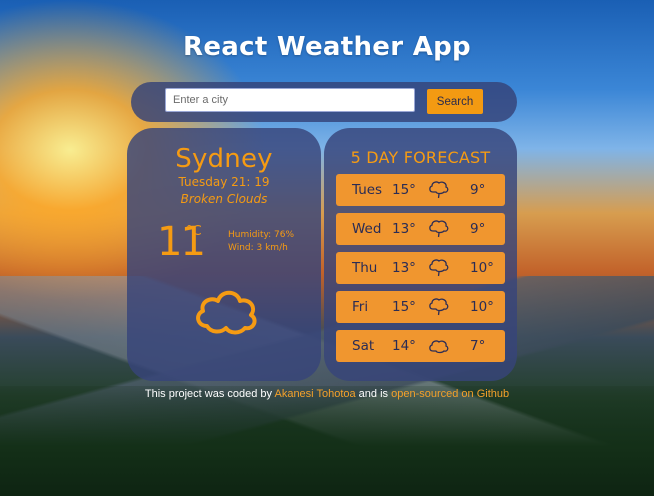 This screenshot has height=496, width=654. What do you see at coordinates (455, 101) in the screenshot?
I see `search-button: Search` at bounding box center [455, 101].